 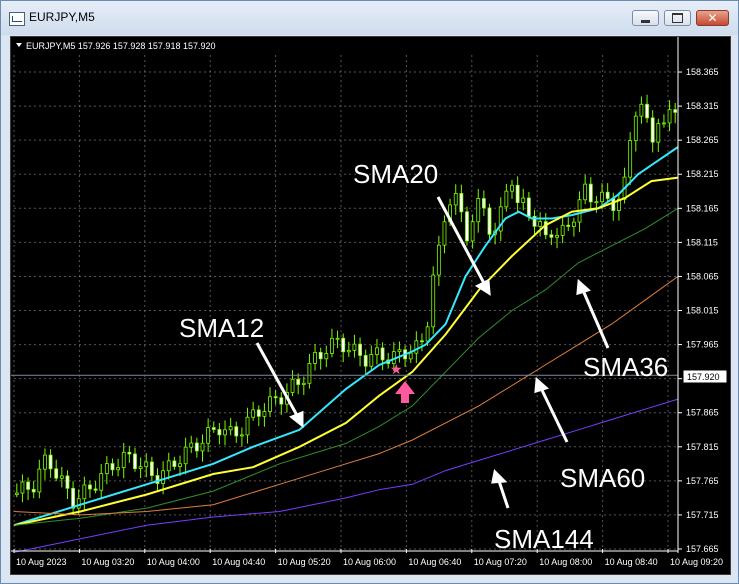 What do you see at coordinates (482, 287) in the screenshot?
I see `sma20-arrowhead` at bounding box center [482, 287].